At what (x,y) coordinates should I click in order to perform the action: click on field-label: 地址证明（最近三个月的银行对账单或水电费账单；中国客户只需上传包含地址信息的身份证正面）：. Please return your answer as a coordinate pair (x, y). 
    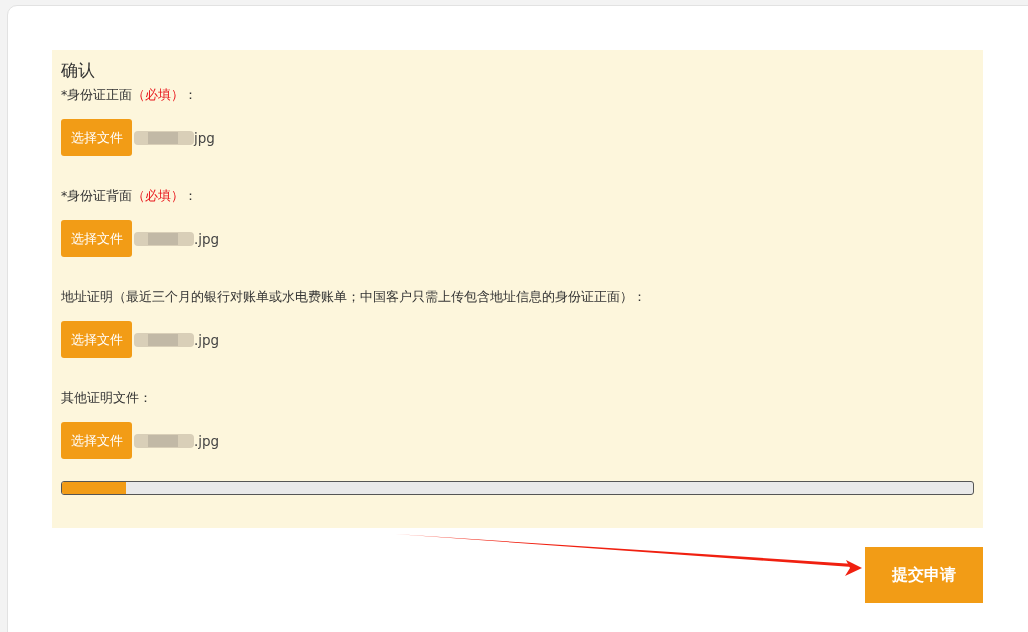
    Looking at the image, I should click on (354, 297).